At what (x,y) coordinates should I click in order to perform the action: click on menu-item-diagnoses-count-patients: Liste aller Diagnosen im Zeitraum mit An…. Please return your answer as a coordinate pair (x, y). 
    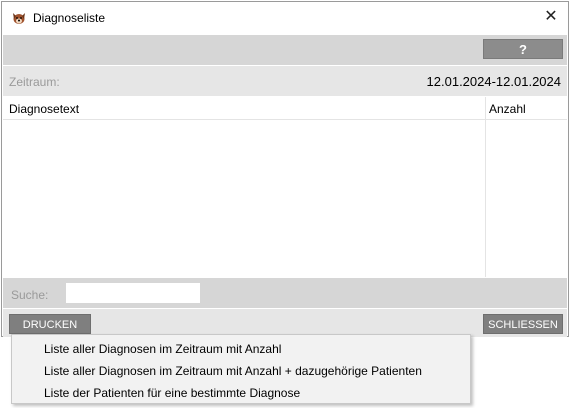
    Looking at the image, I should click on (233, 371).